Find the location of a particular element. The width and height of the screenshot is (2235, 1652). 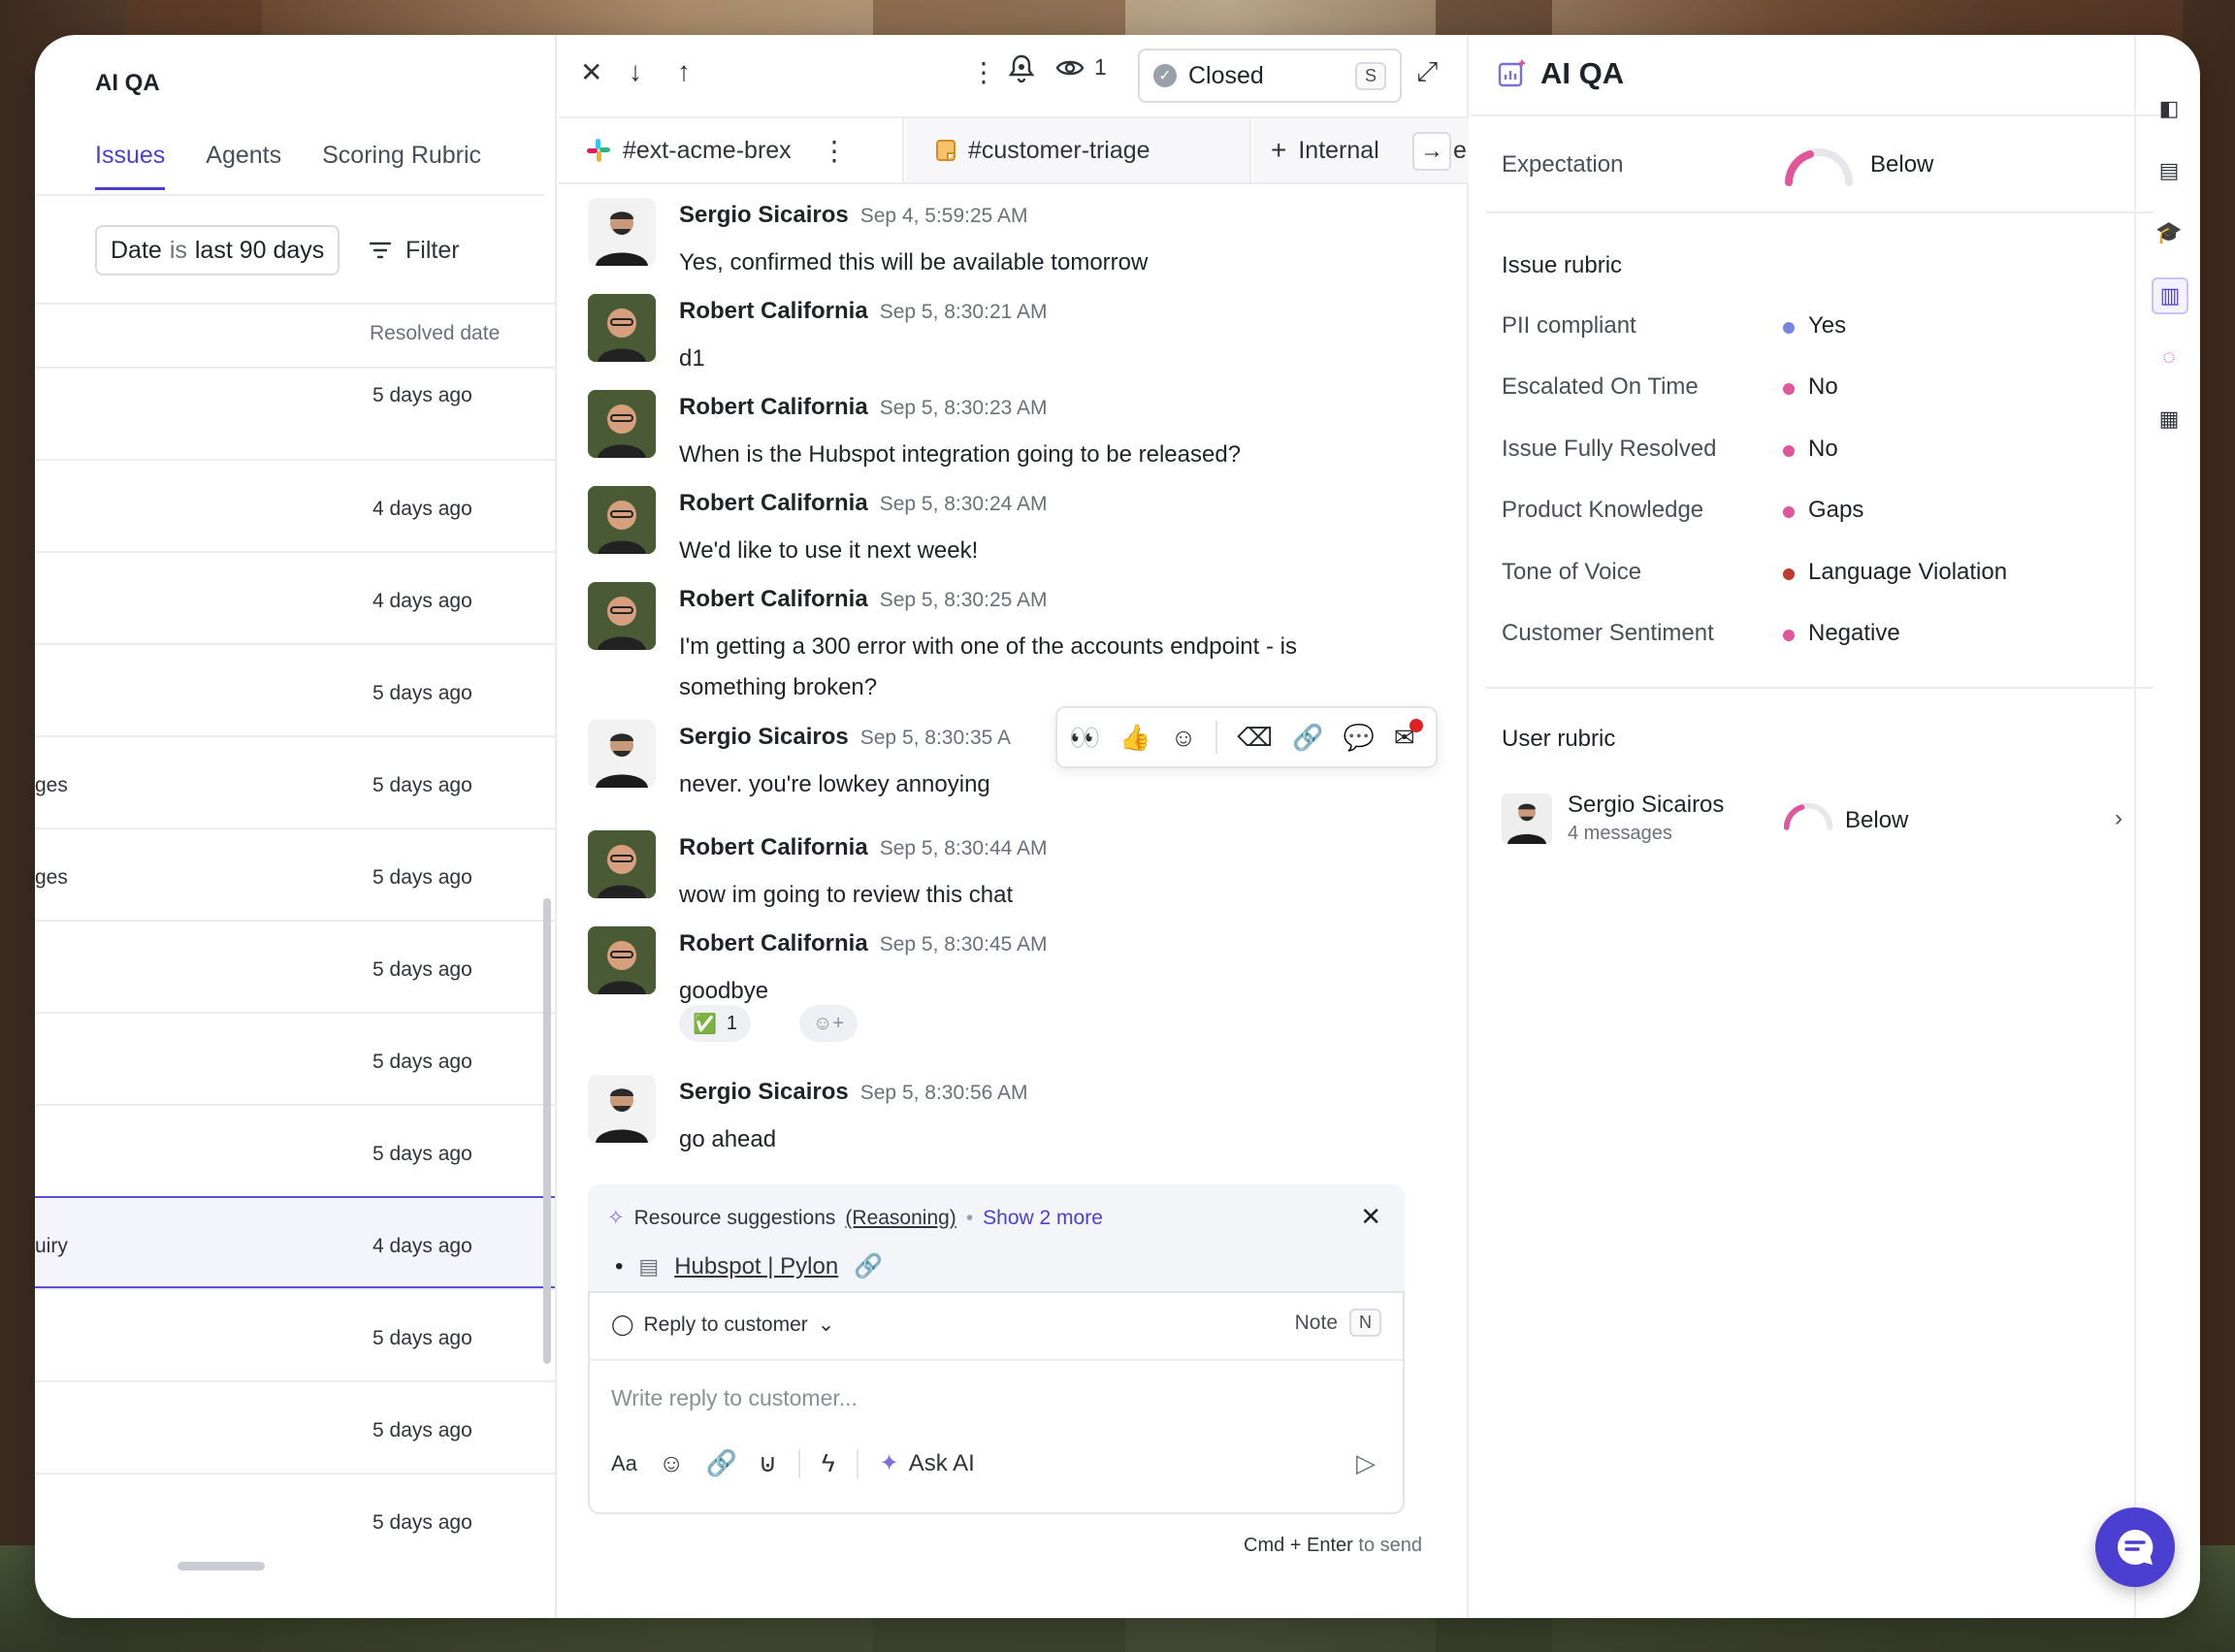

horizontal-scrollbar is located at coordinates (222, 1566).